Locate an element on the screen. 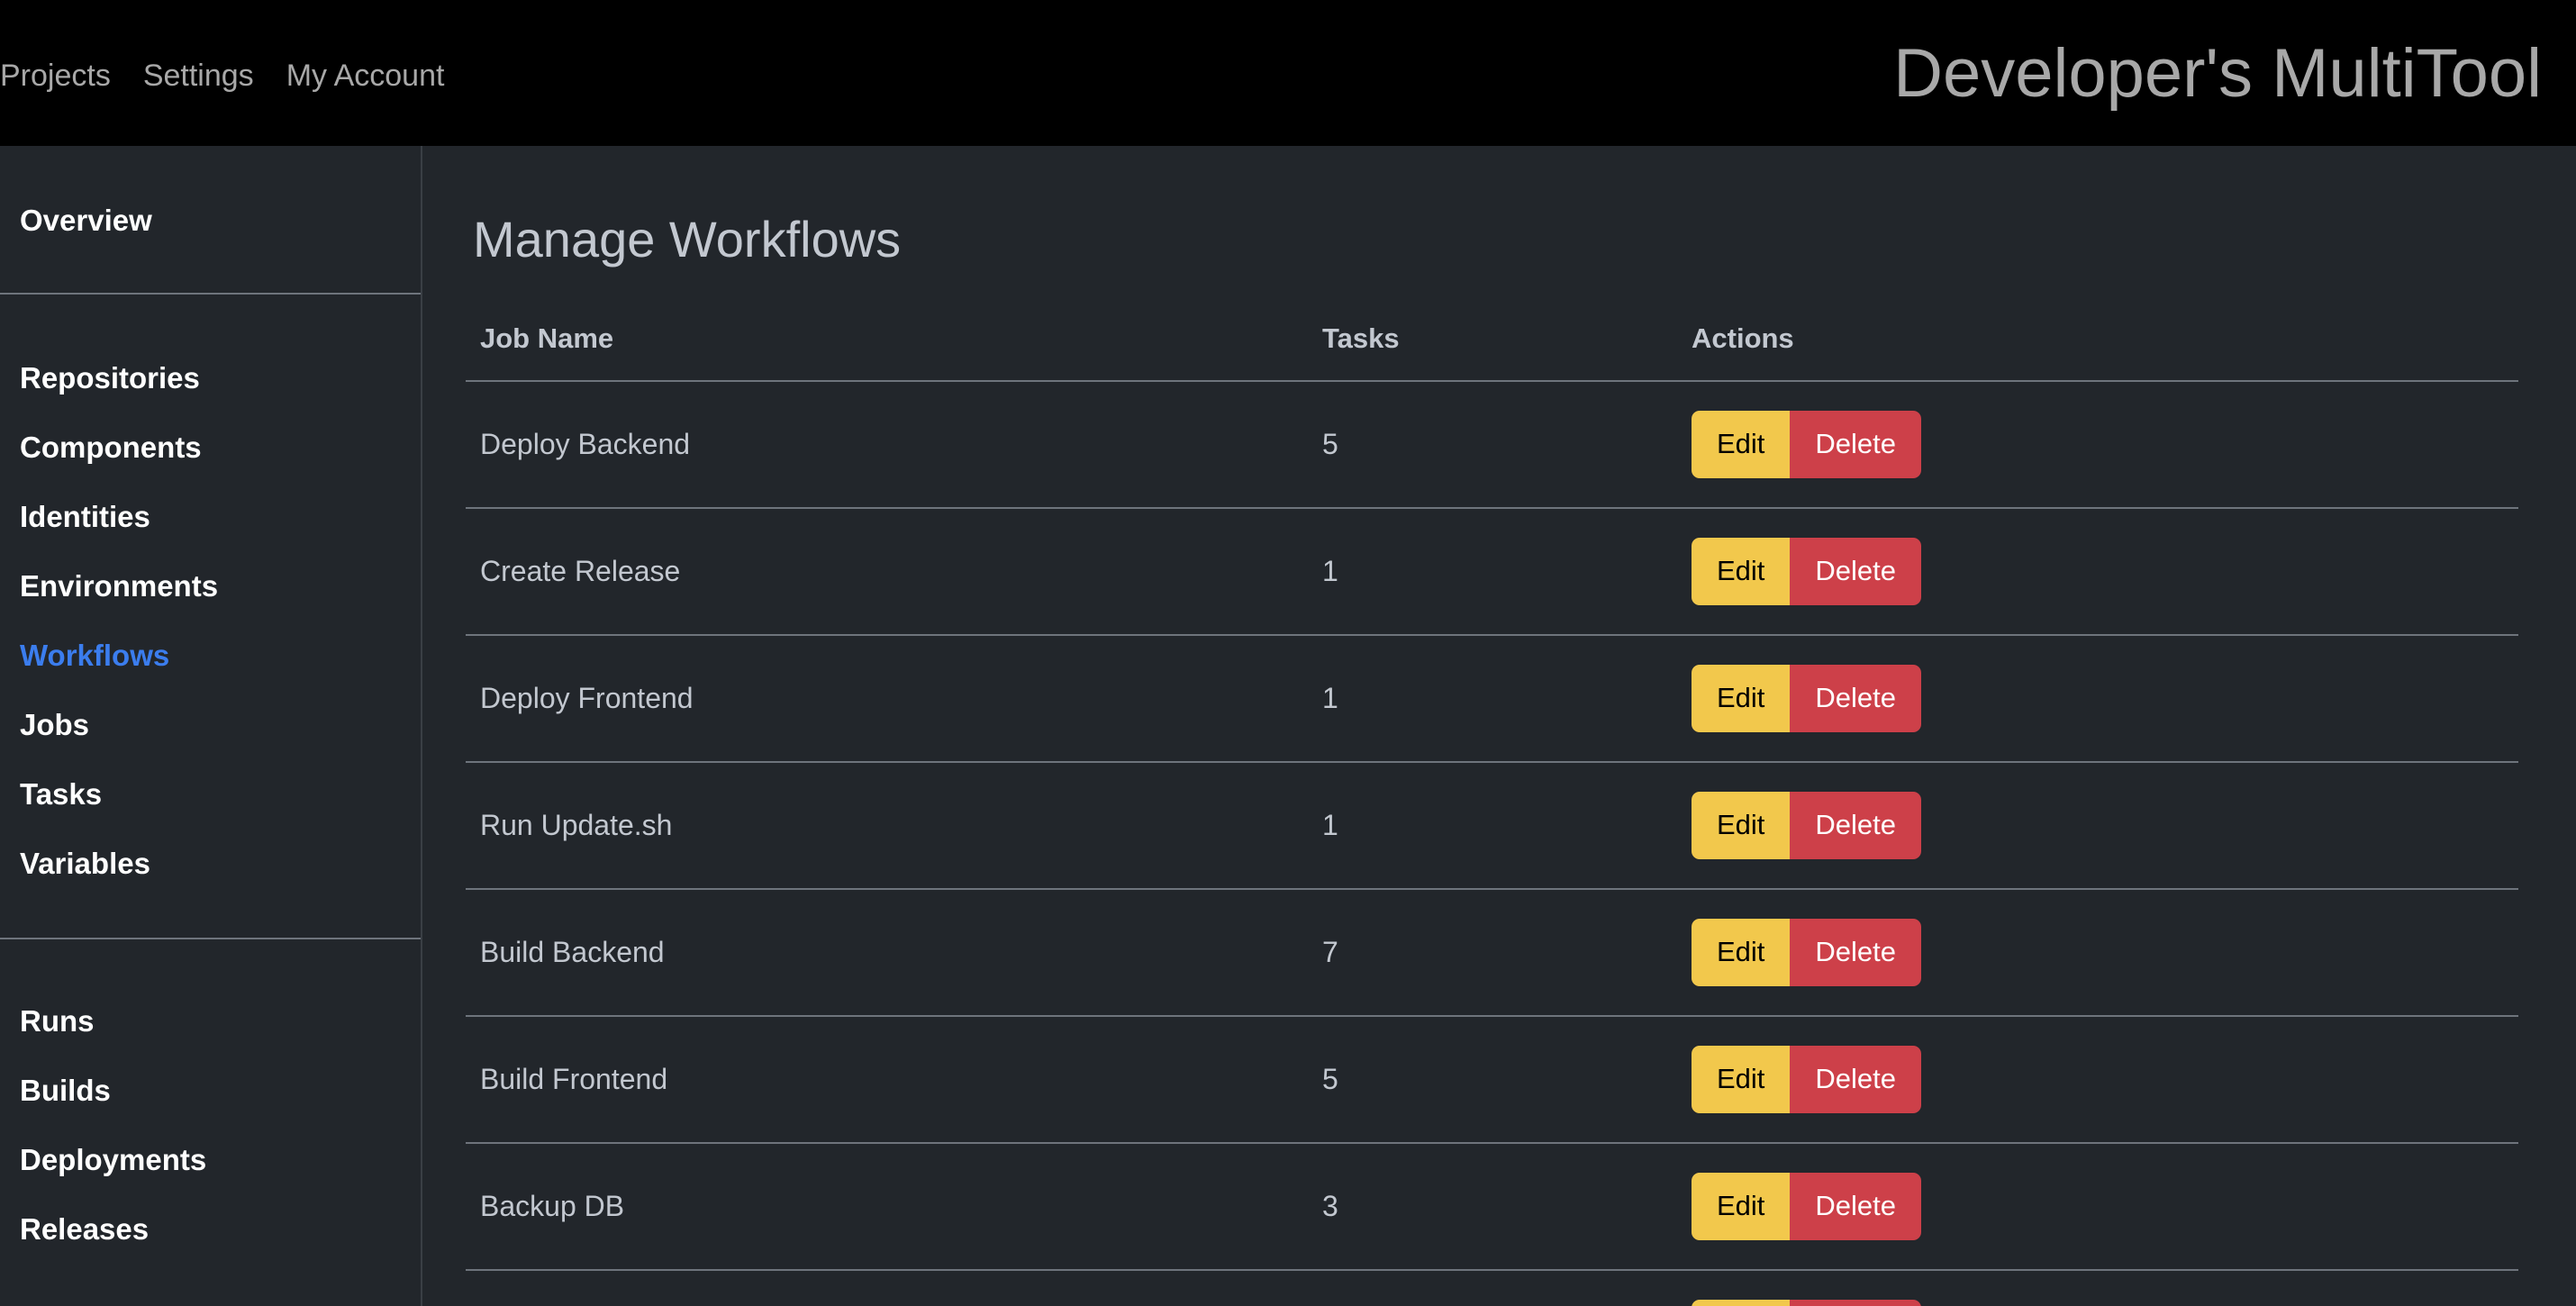 This screenshot has width=2576, height=1306. page-title: Manage Workflows is located at coordinates (687, 240).